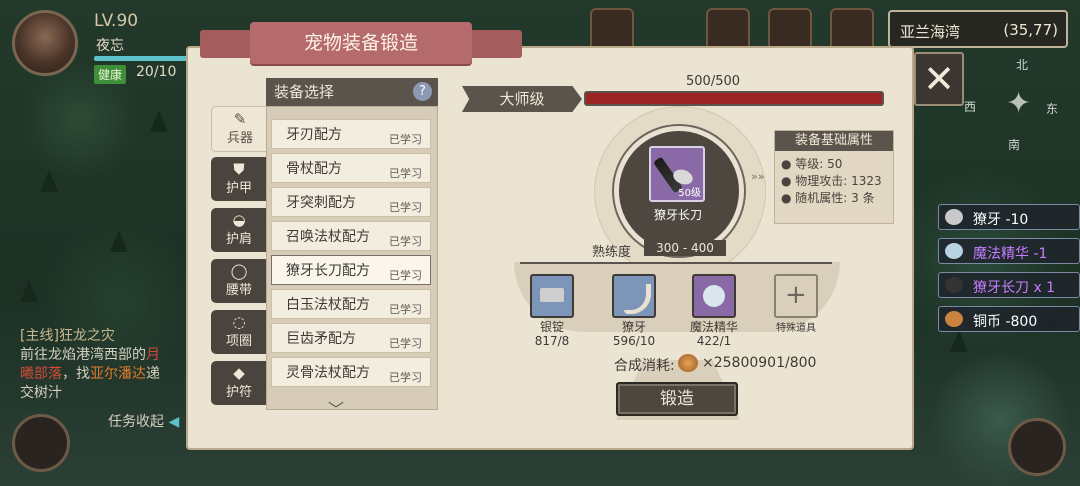  I want to click on compass-north: 北, so click(1022, 65).